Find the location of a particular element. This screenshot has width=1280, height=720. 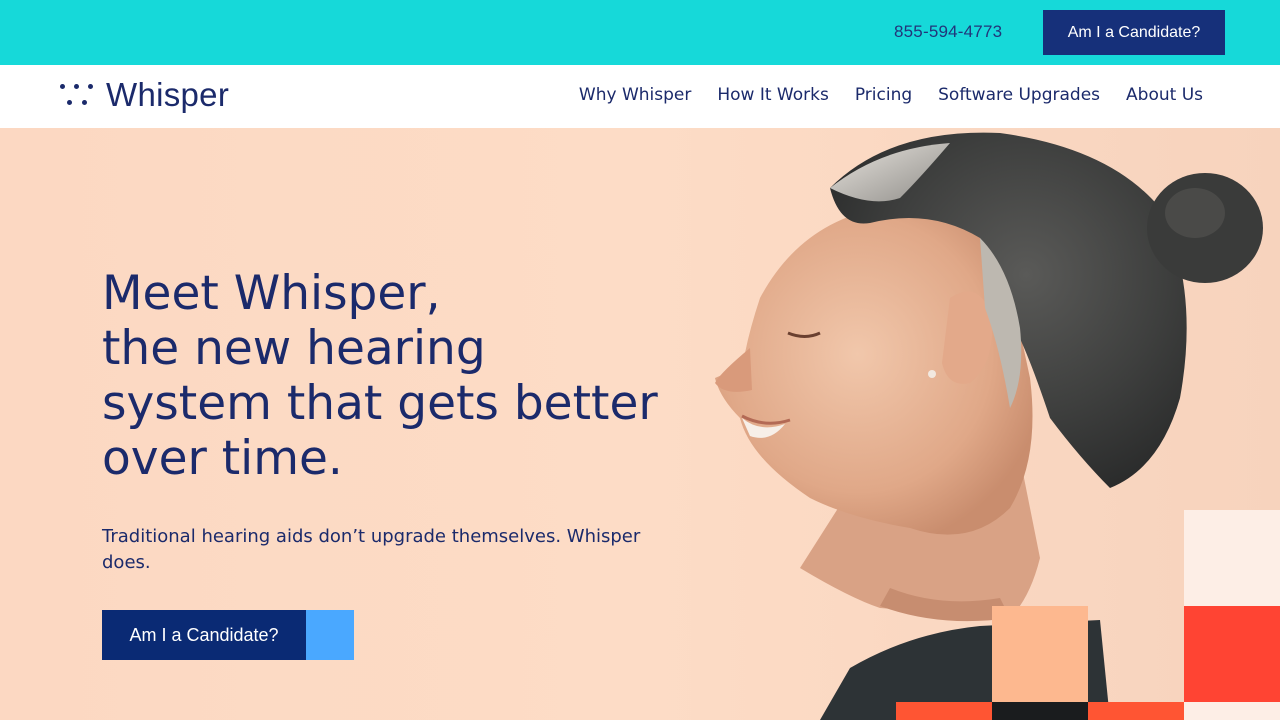

block-peach is located at coordinates (1040, 654).